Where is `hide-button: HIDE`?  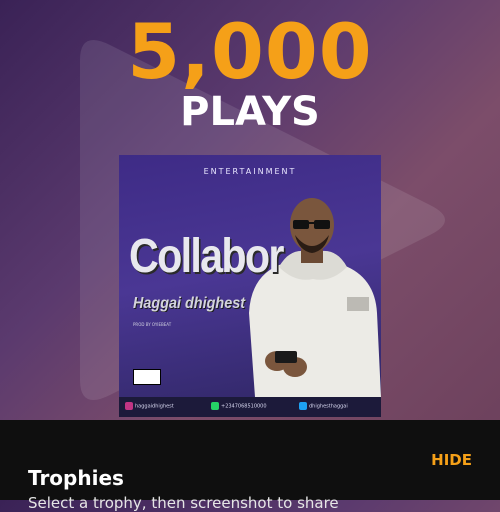 hide-button: HIDE is located at coordinates (451, 460).